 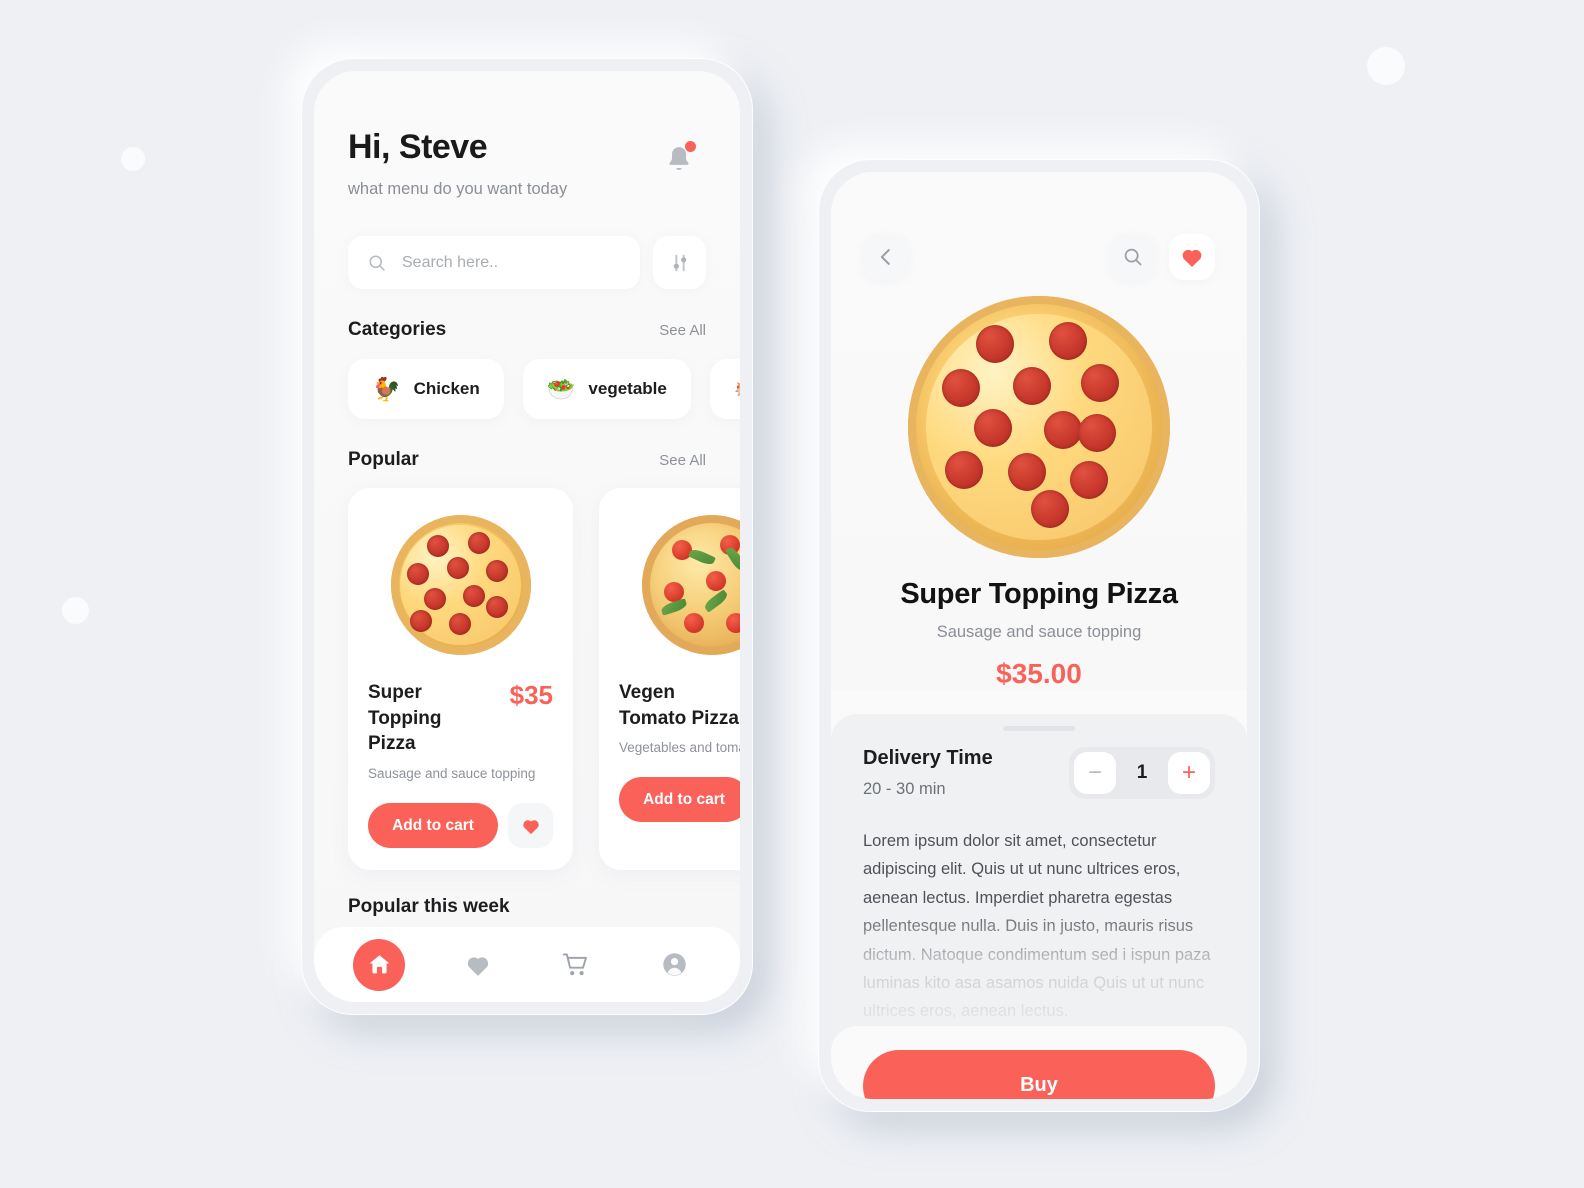 I want to click on quantity-increase-button: +, so click(x=1189, y=773).